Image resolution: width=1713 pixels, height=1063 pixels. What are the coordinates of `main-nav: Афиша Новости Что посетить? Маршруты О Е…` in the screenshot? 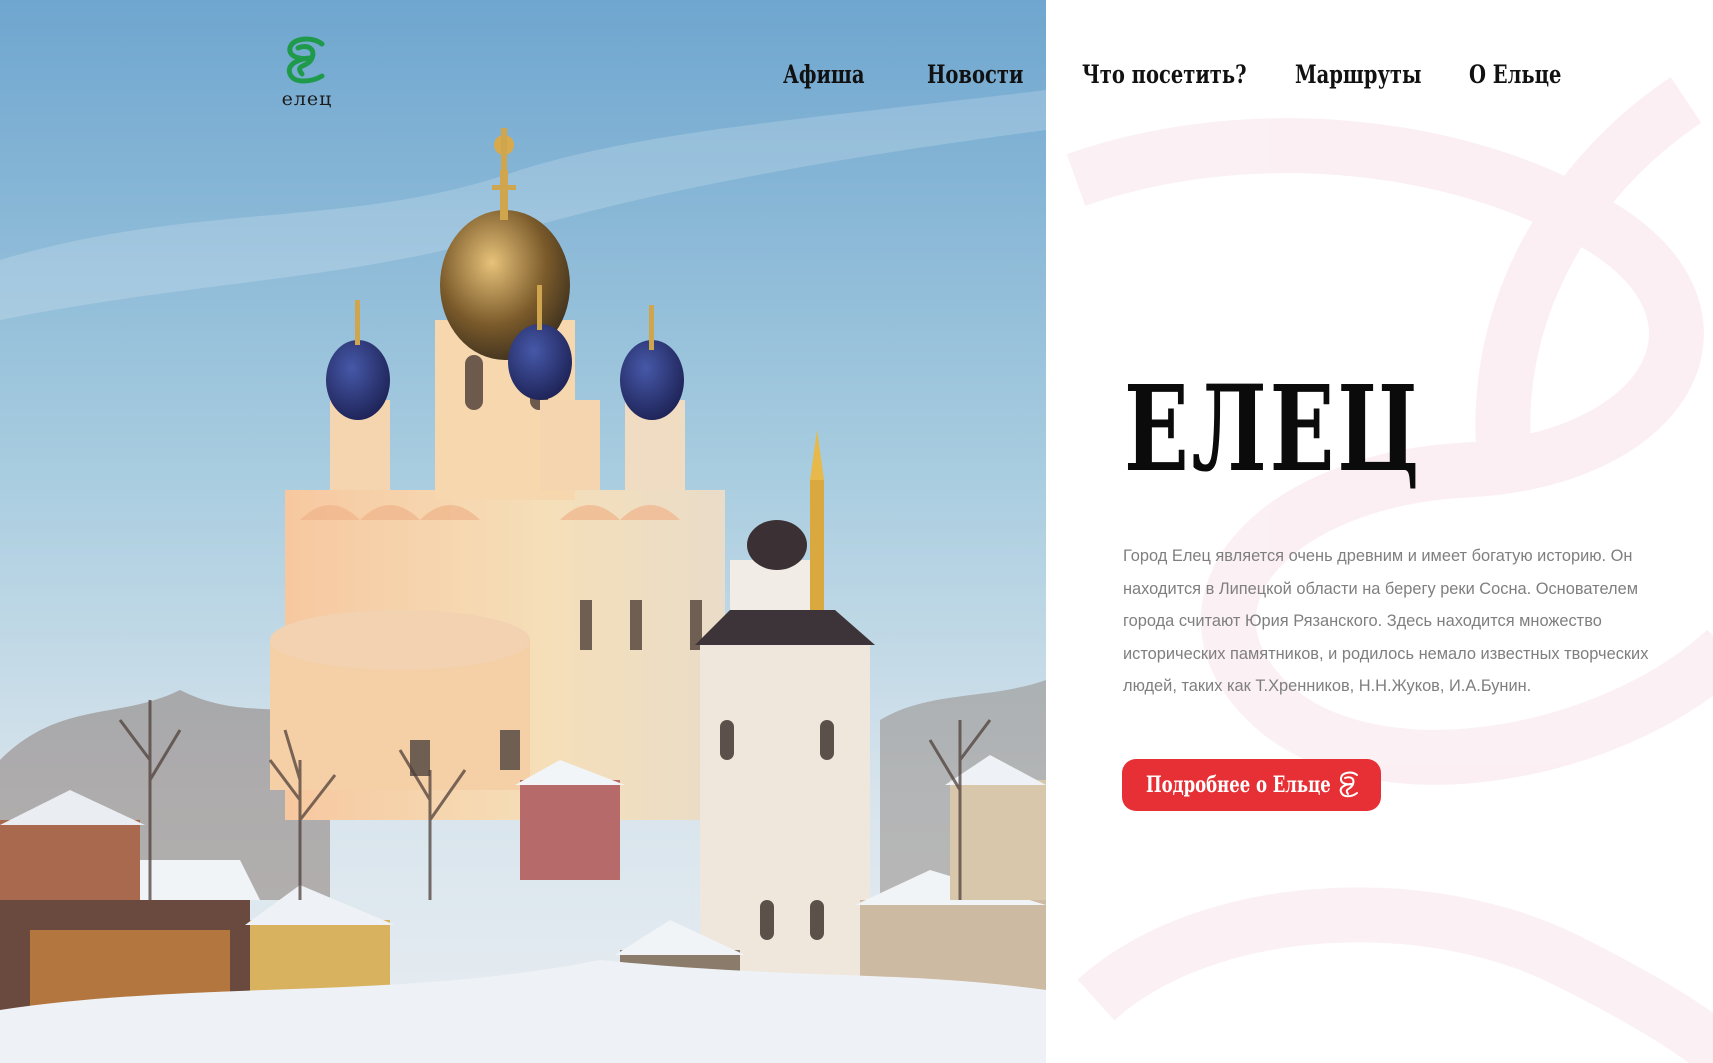 It's located at (856, 80).